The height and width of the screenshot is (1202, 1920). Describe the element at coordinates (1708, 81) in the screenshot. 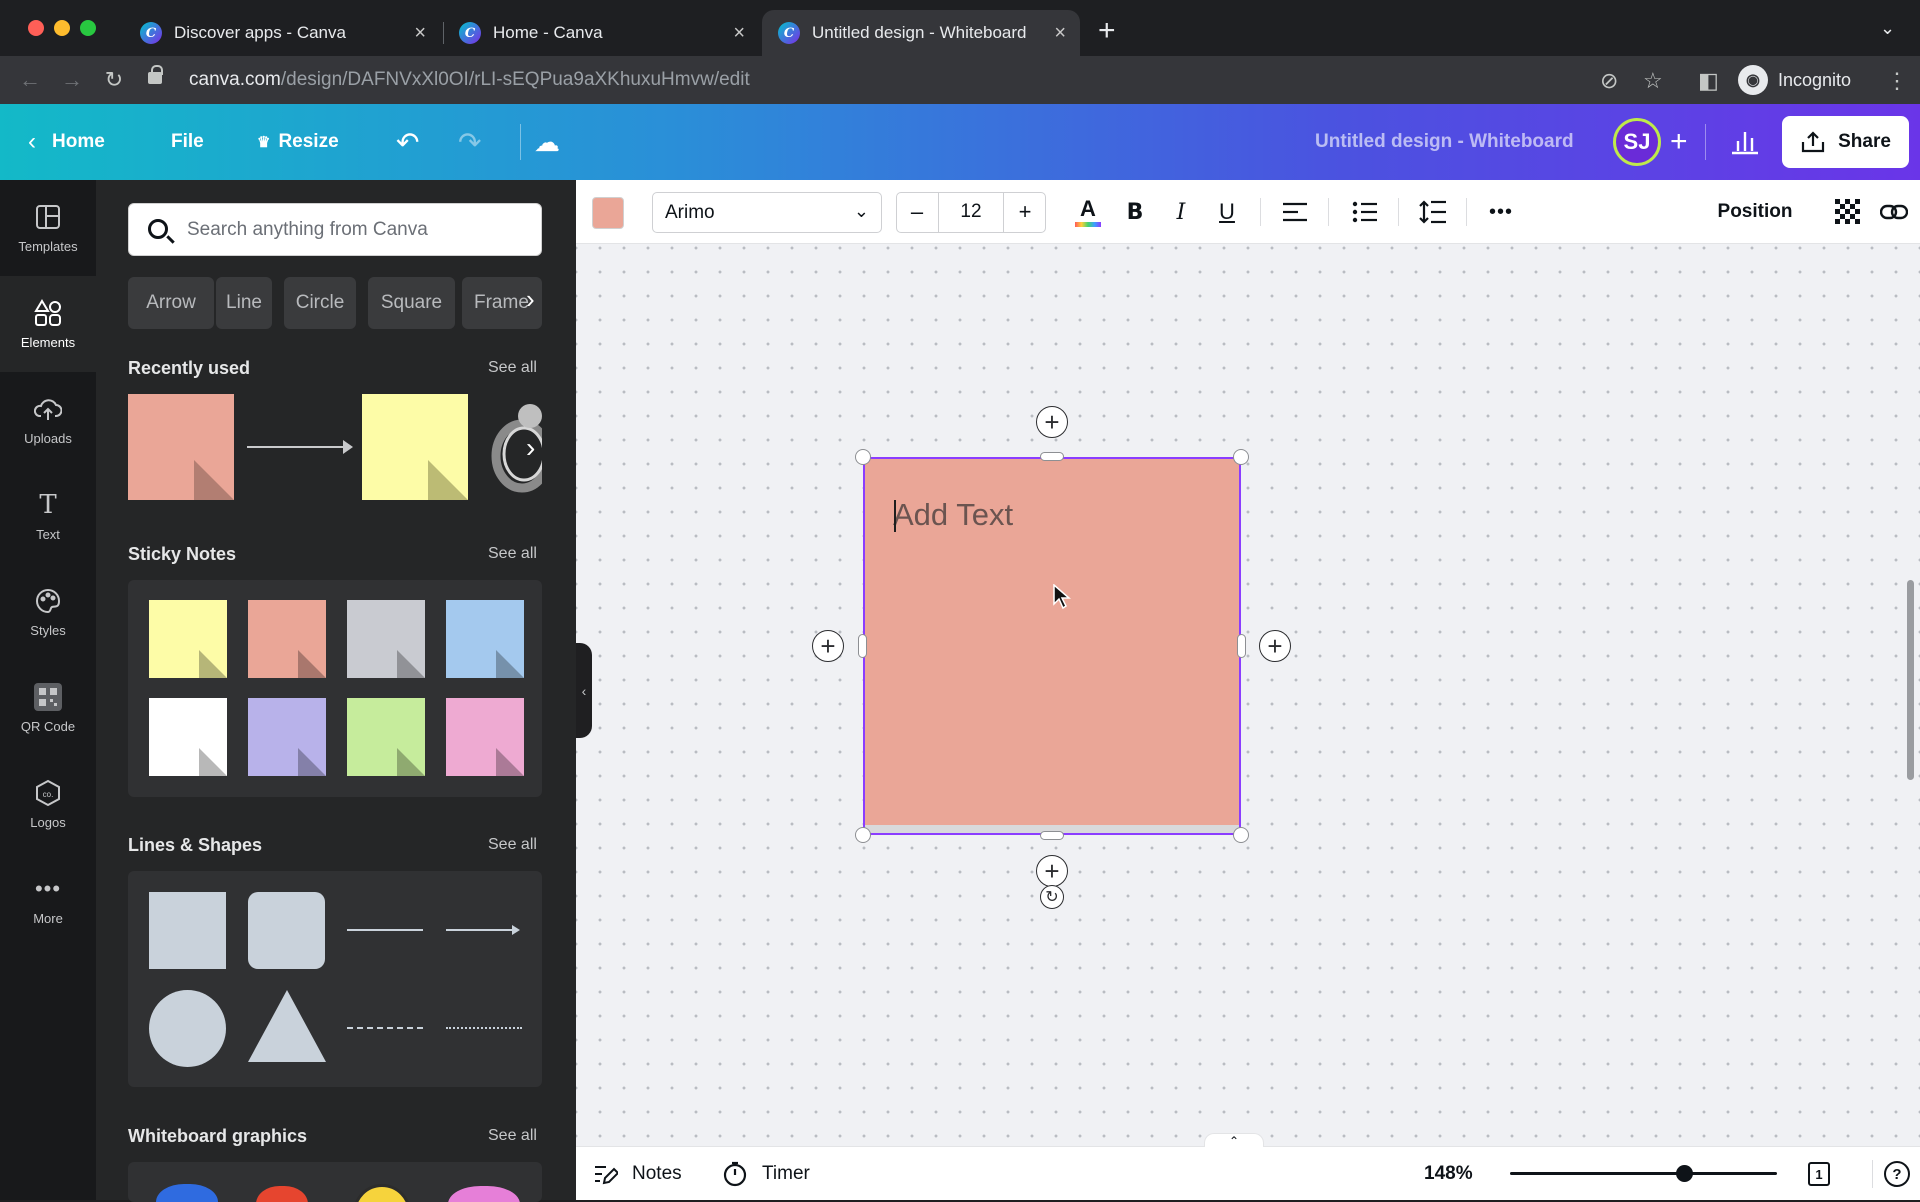

I see `side-panel-icon: ◧` at that location.